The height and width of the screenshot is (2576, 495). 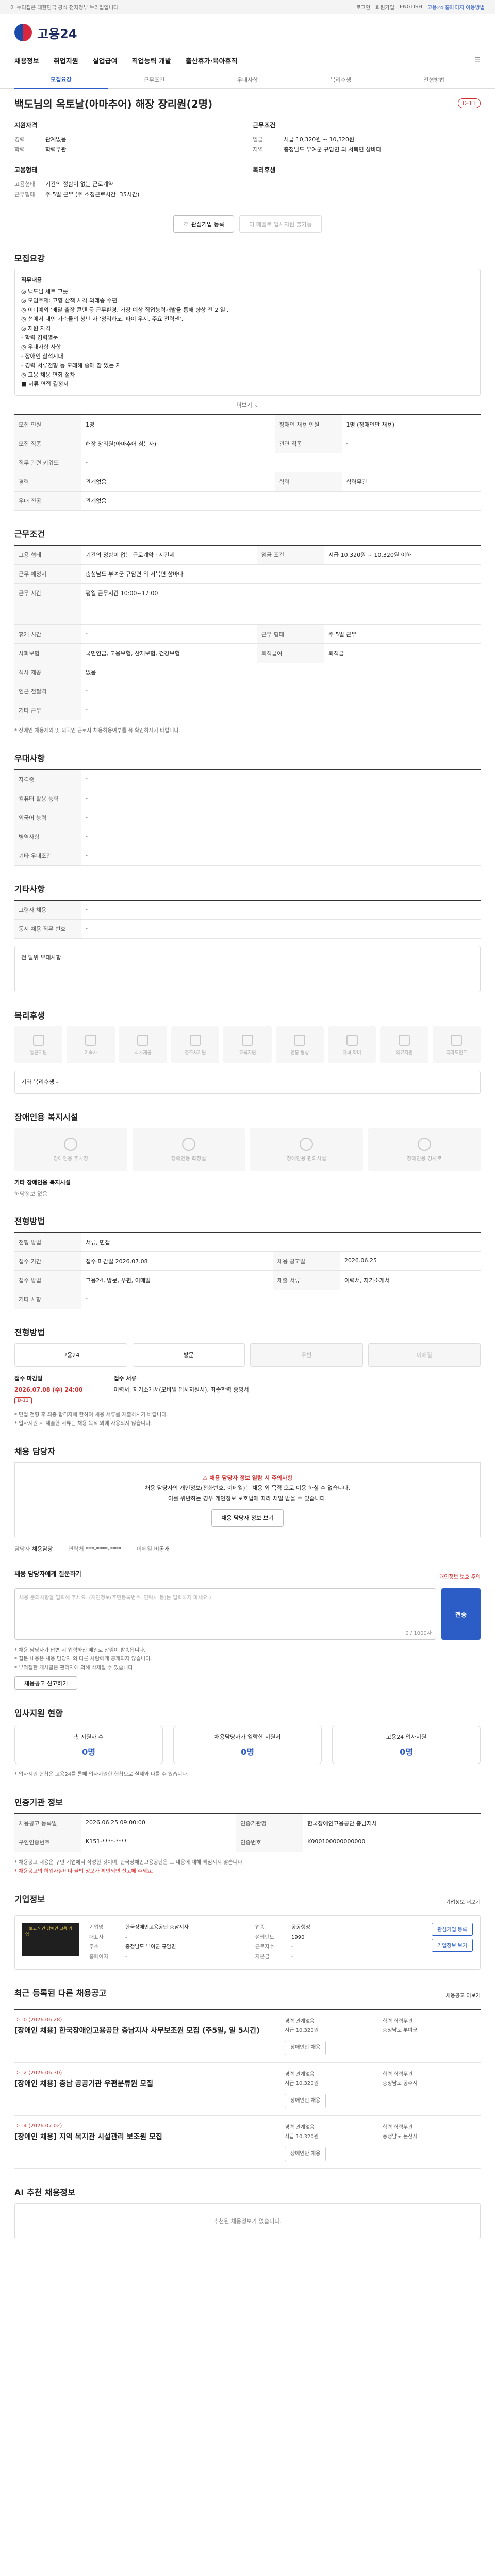 What do you see at coordinates (91, 1053) in the screenshot?
I see `welfare-label: 기숙사` at bounding box center [91, 1053].